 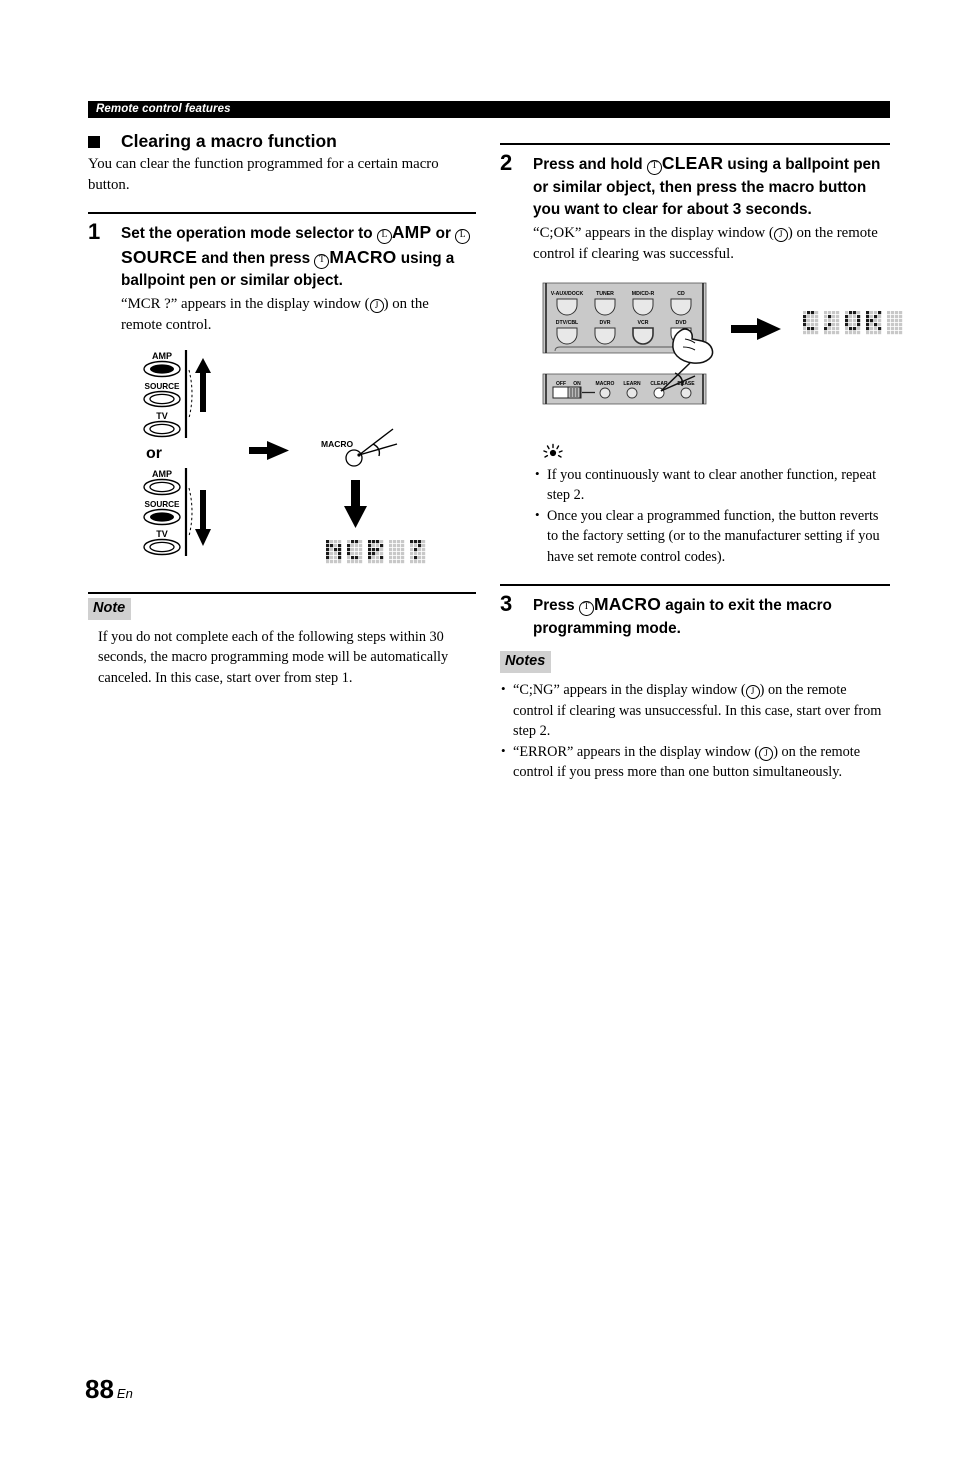 What do you see at coordinates (752, 692) in the screenshot?
I see `display-window-callout-icon-3: J` at bounding box center [752, 692].